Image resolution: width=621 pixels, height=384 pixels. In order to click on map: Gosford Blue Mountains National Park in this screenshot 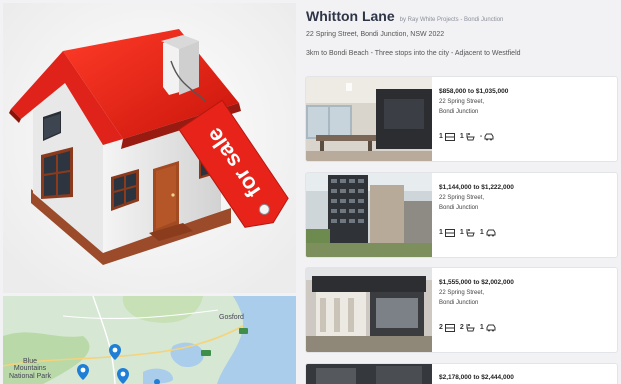, I will do `click(149, 340)`.